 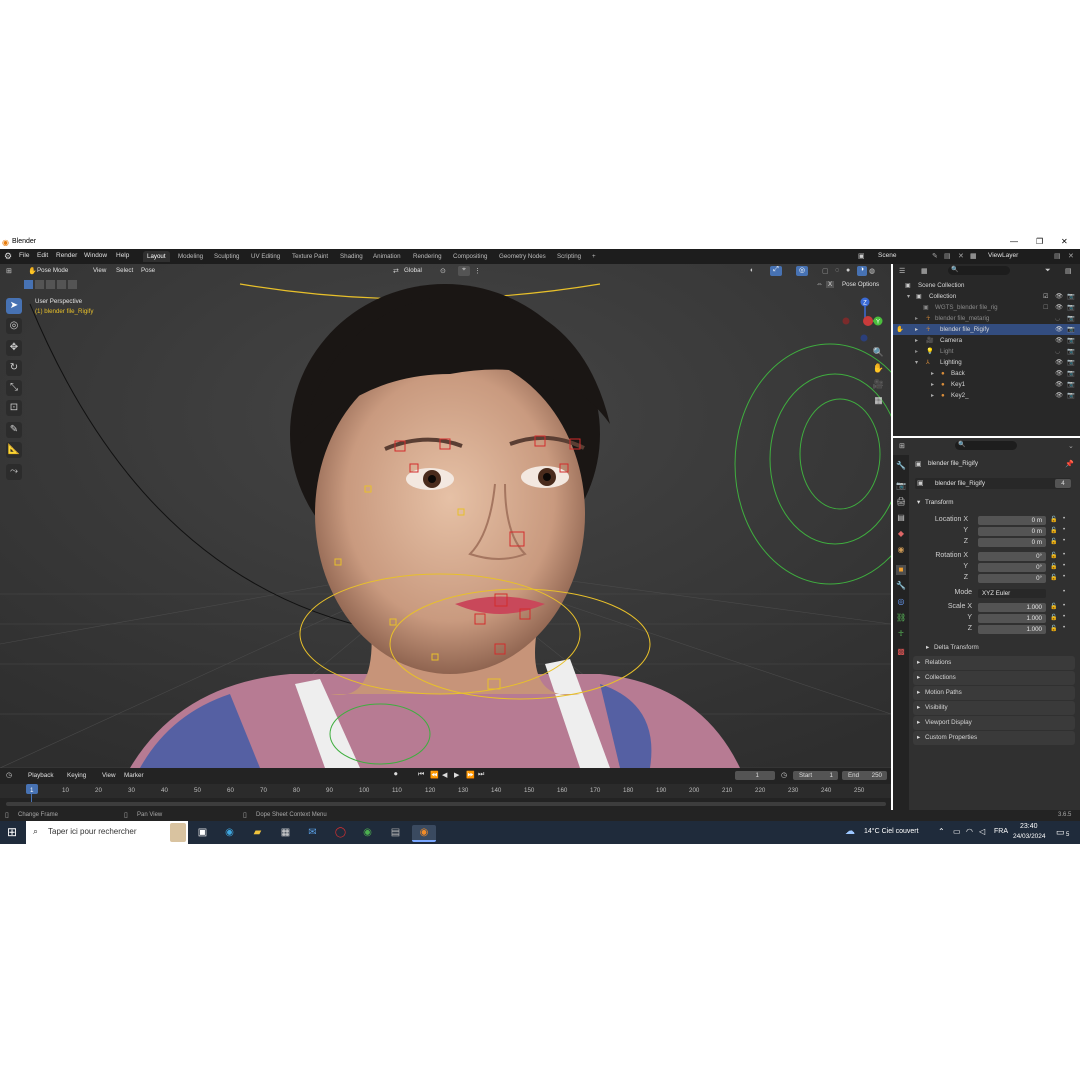 What do you see at coordinates (124, 270) in the screenshot?
I see `viewport-menu-select: Select` at bounding box center [124, 270].